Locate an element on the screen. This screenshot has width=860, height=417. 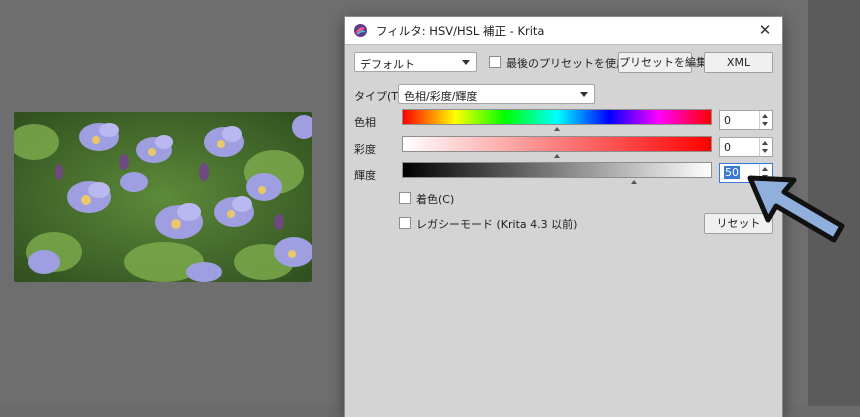
legacy-mode-label: レガシーモード (Krita 4.3 以前) is located at coordinates (497, 224).